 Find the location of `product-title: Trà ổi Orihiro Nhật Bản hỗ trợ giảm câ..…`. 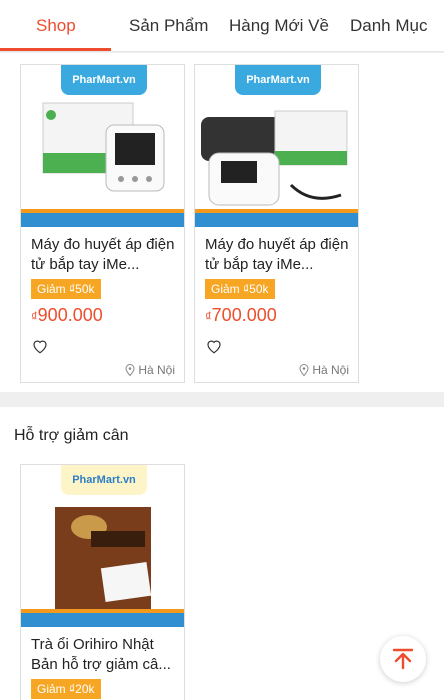

product-title: Trà ổi Orihiro Nhật Bản hỗ trợ giảm câ..… is located at coordinates (101, 654).